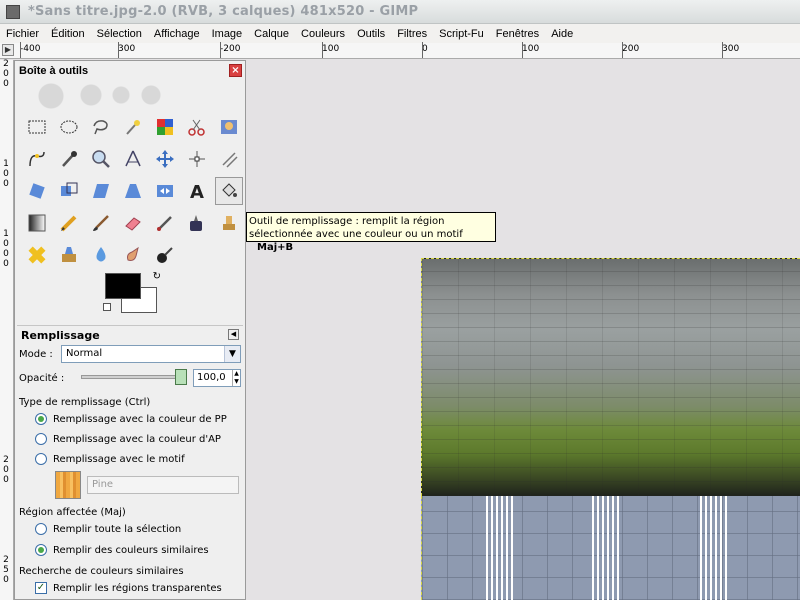 This screenshot has height=600, width=800. I want to click on scissors-icon, so click(197, 127).